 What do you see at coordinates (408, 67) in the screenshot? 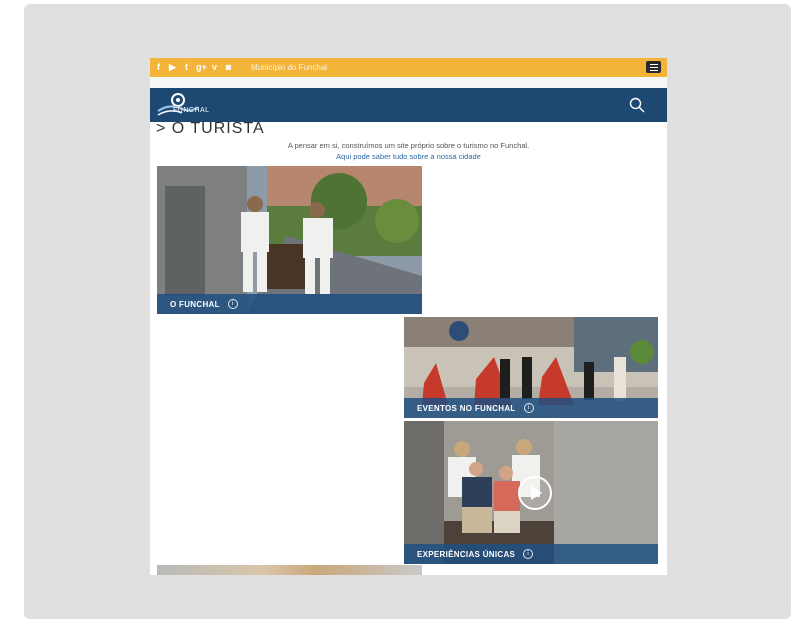
I see `top-bar: f ▶ t g+ v ◙ Município do Funchal` at bounding box center [408, 67].